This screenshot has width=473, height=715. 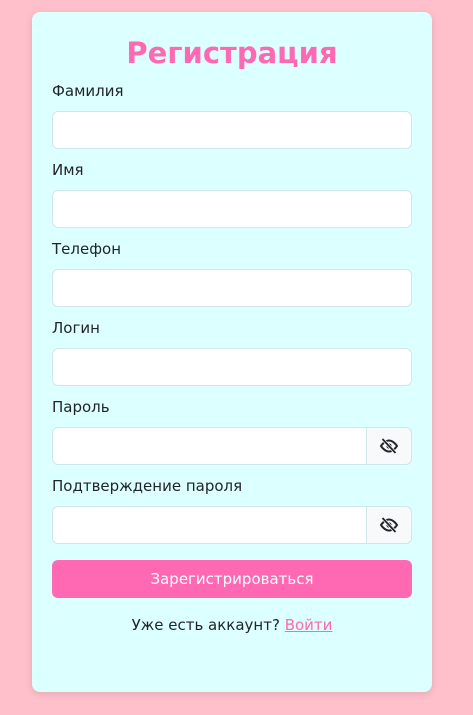 What do you see at coordinates (76, 328) in the screenshot?
I see `login-label: Логин` at bounding box center [76, 328].